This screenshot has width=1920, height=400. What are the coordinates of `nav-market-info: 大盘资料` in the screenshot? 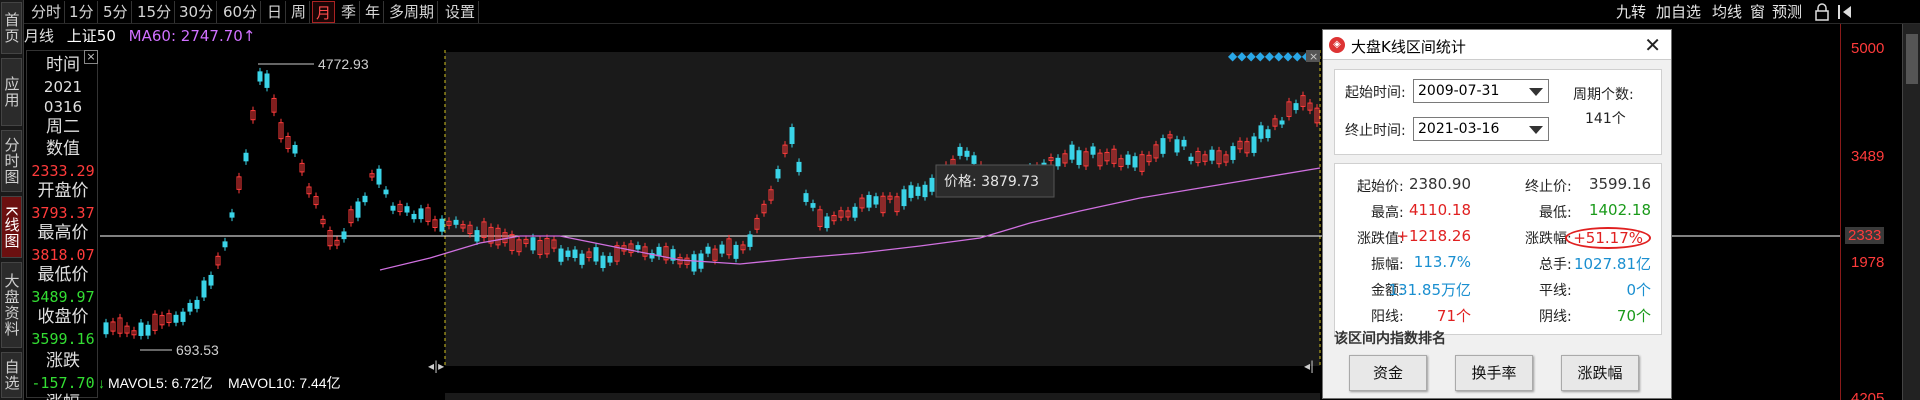 It's located at (11, 305).